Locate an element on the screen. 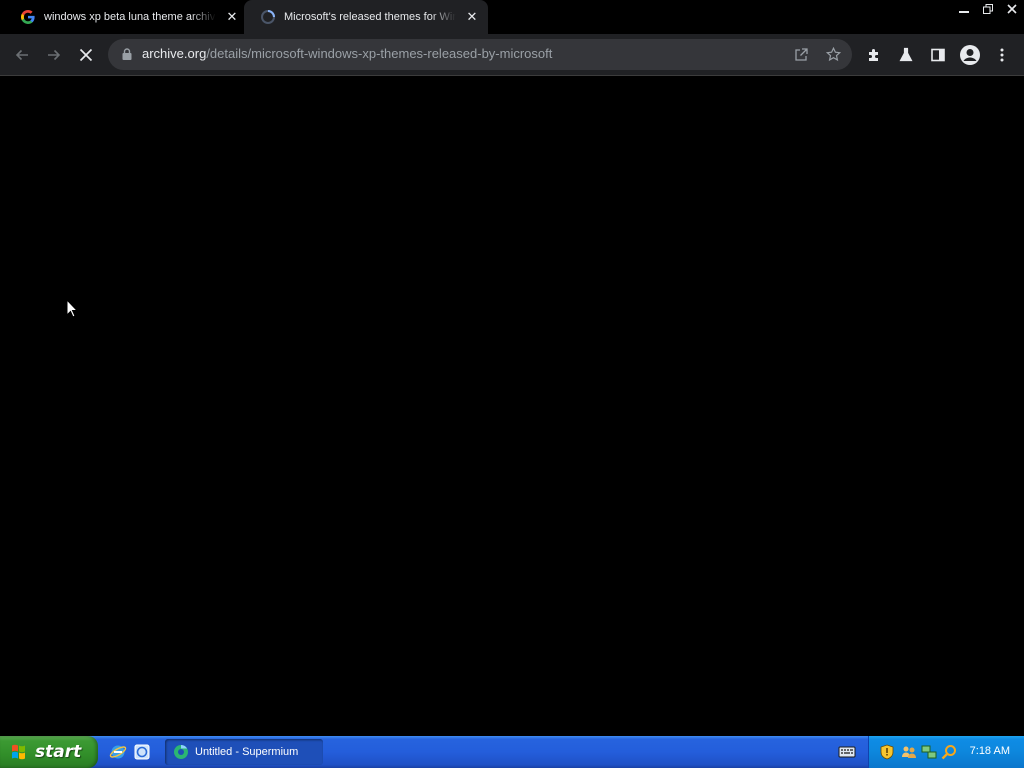 This screenshot has height=768, width=1024. profile-button is located at coordinates (970, 55).